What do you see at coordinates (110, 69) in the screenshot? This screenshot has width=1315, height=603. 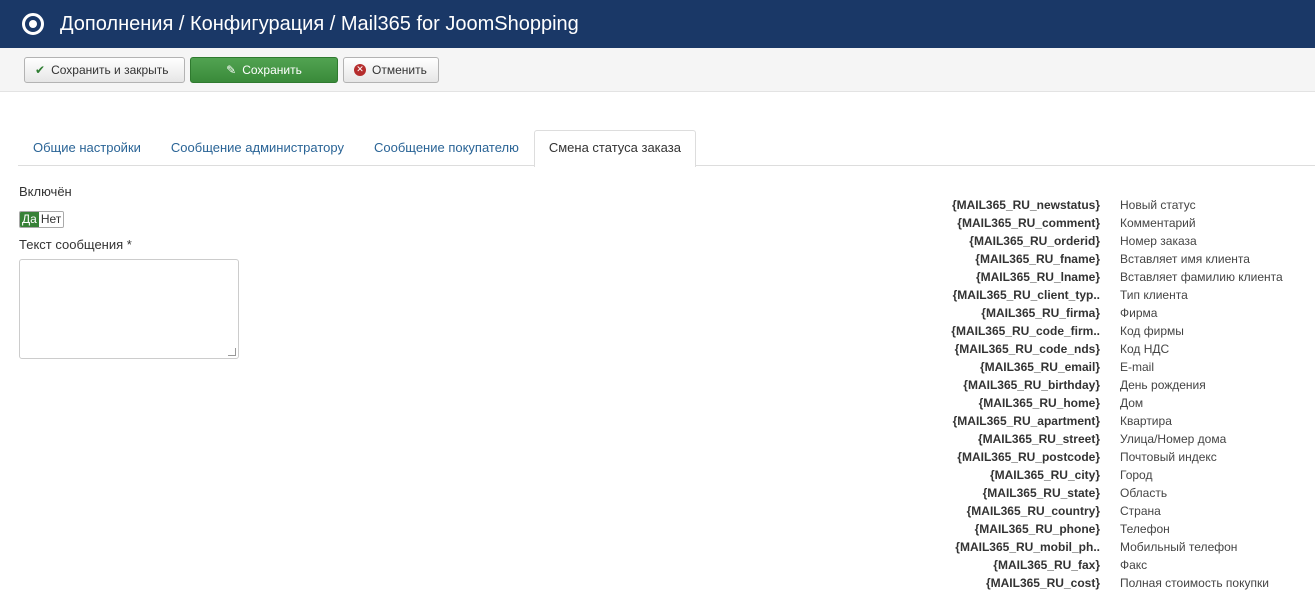 I see `save-and-close-label: Сохранить и закрыть` at bounding box center [110, 69].